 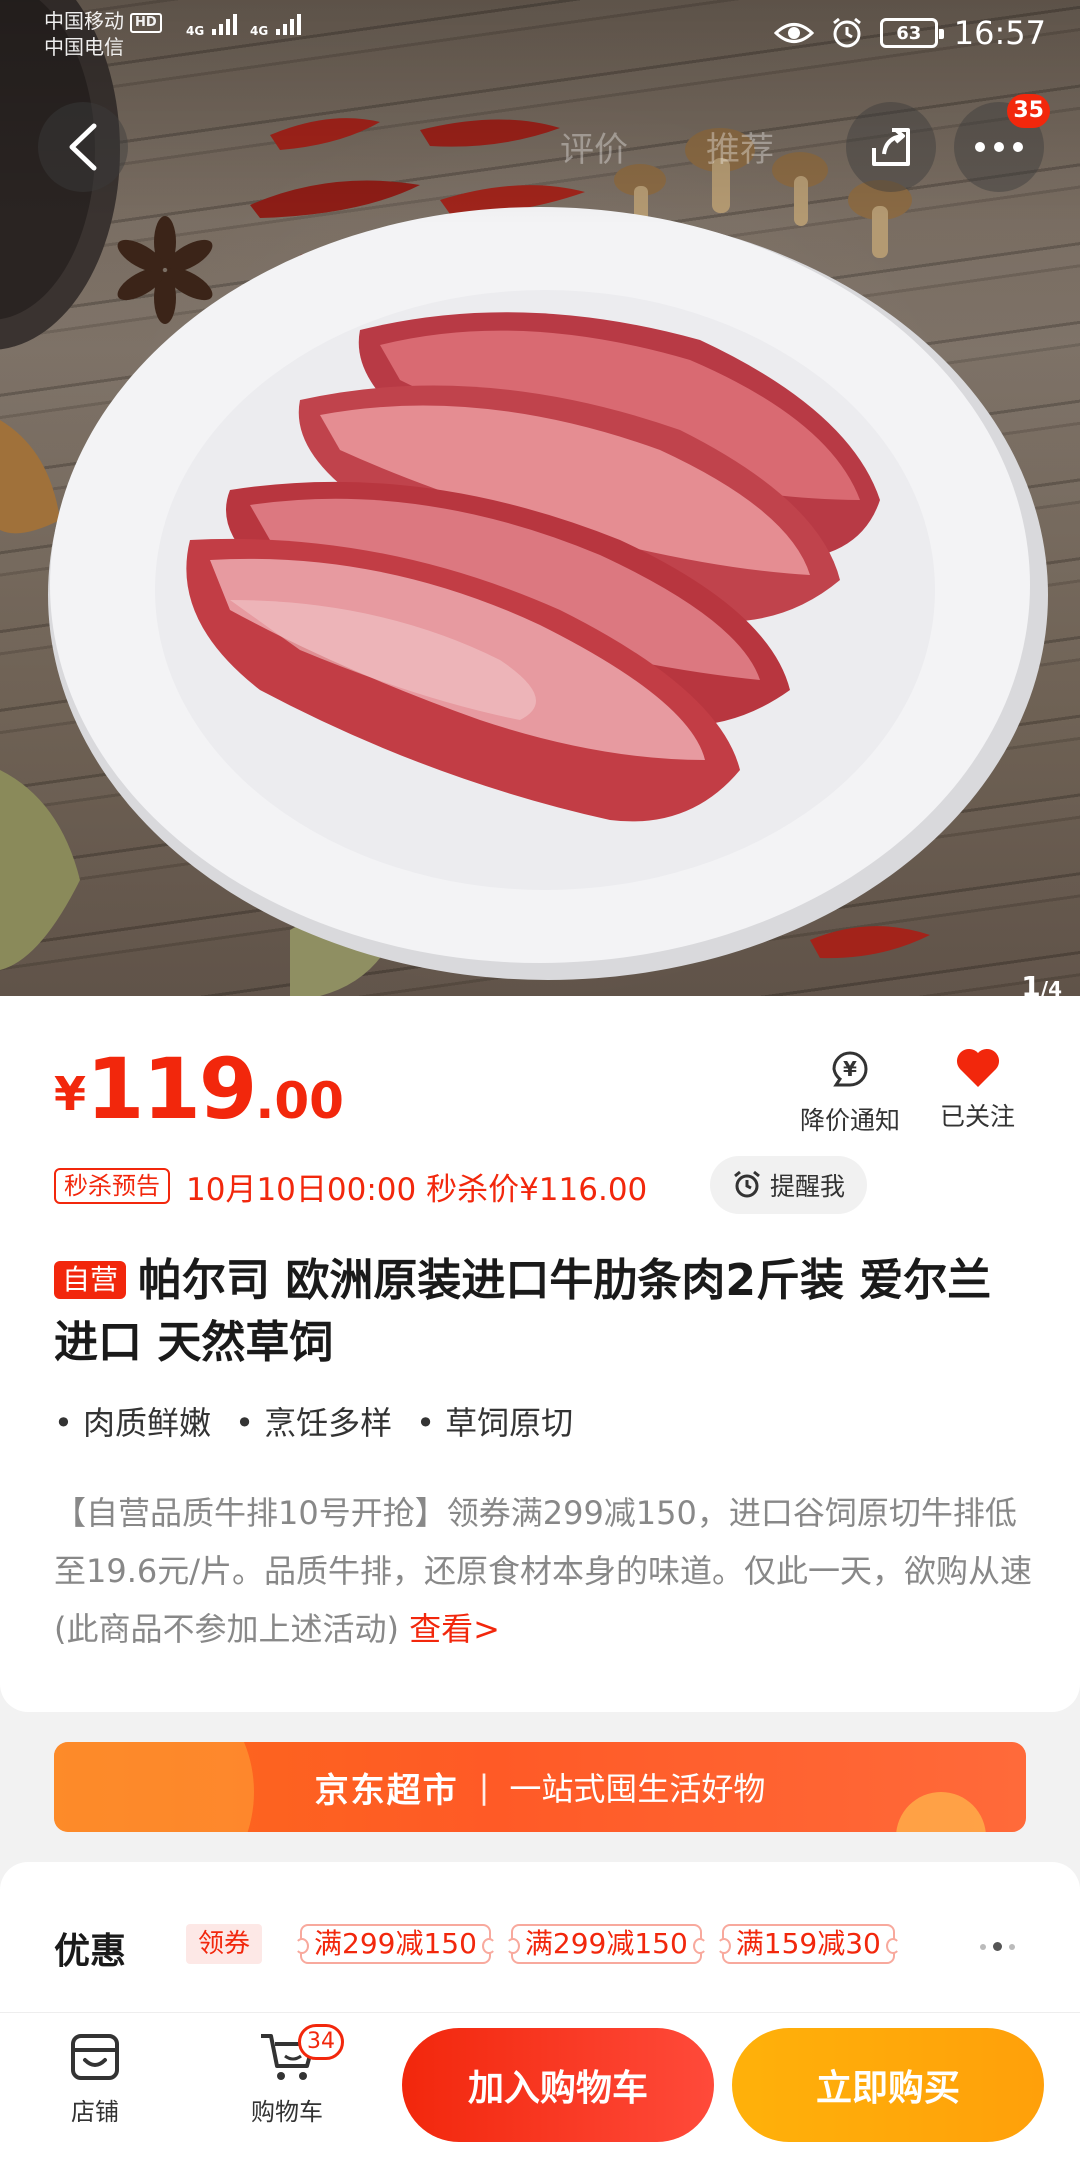 I want to click on cart-label: 购物车, so click(x=287, y=2112).